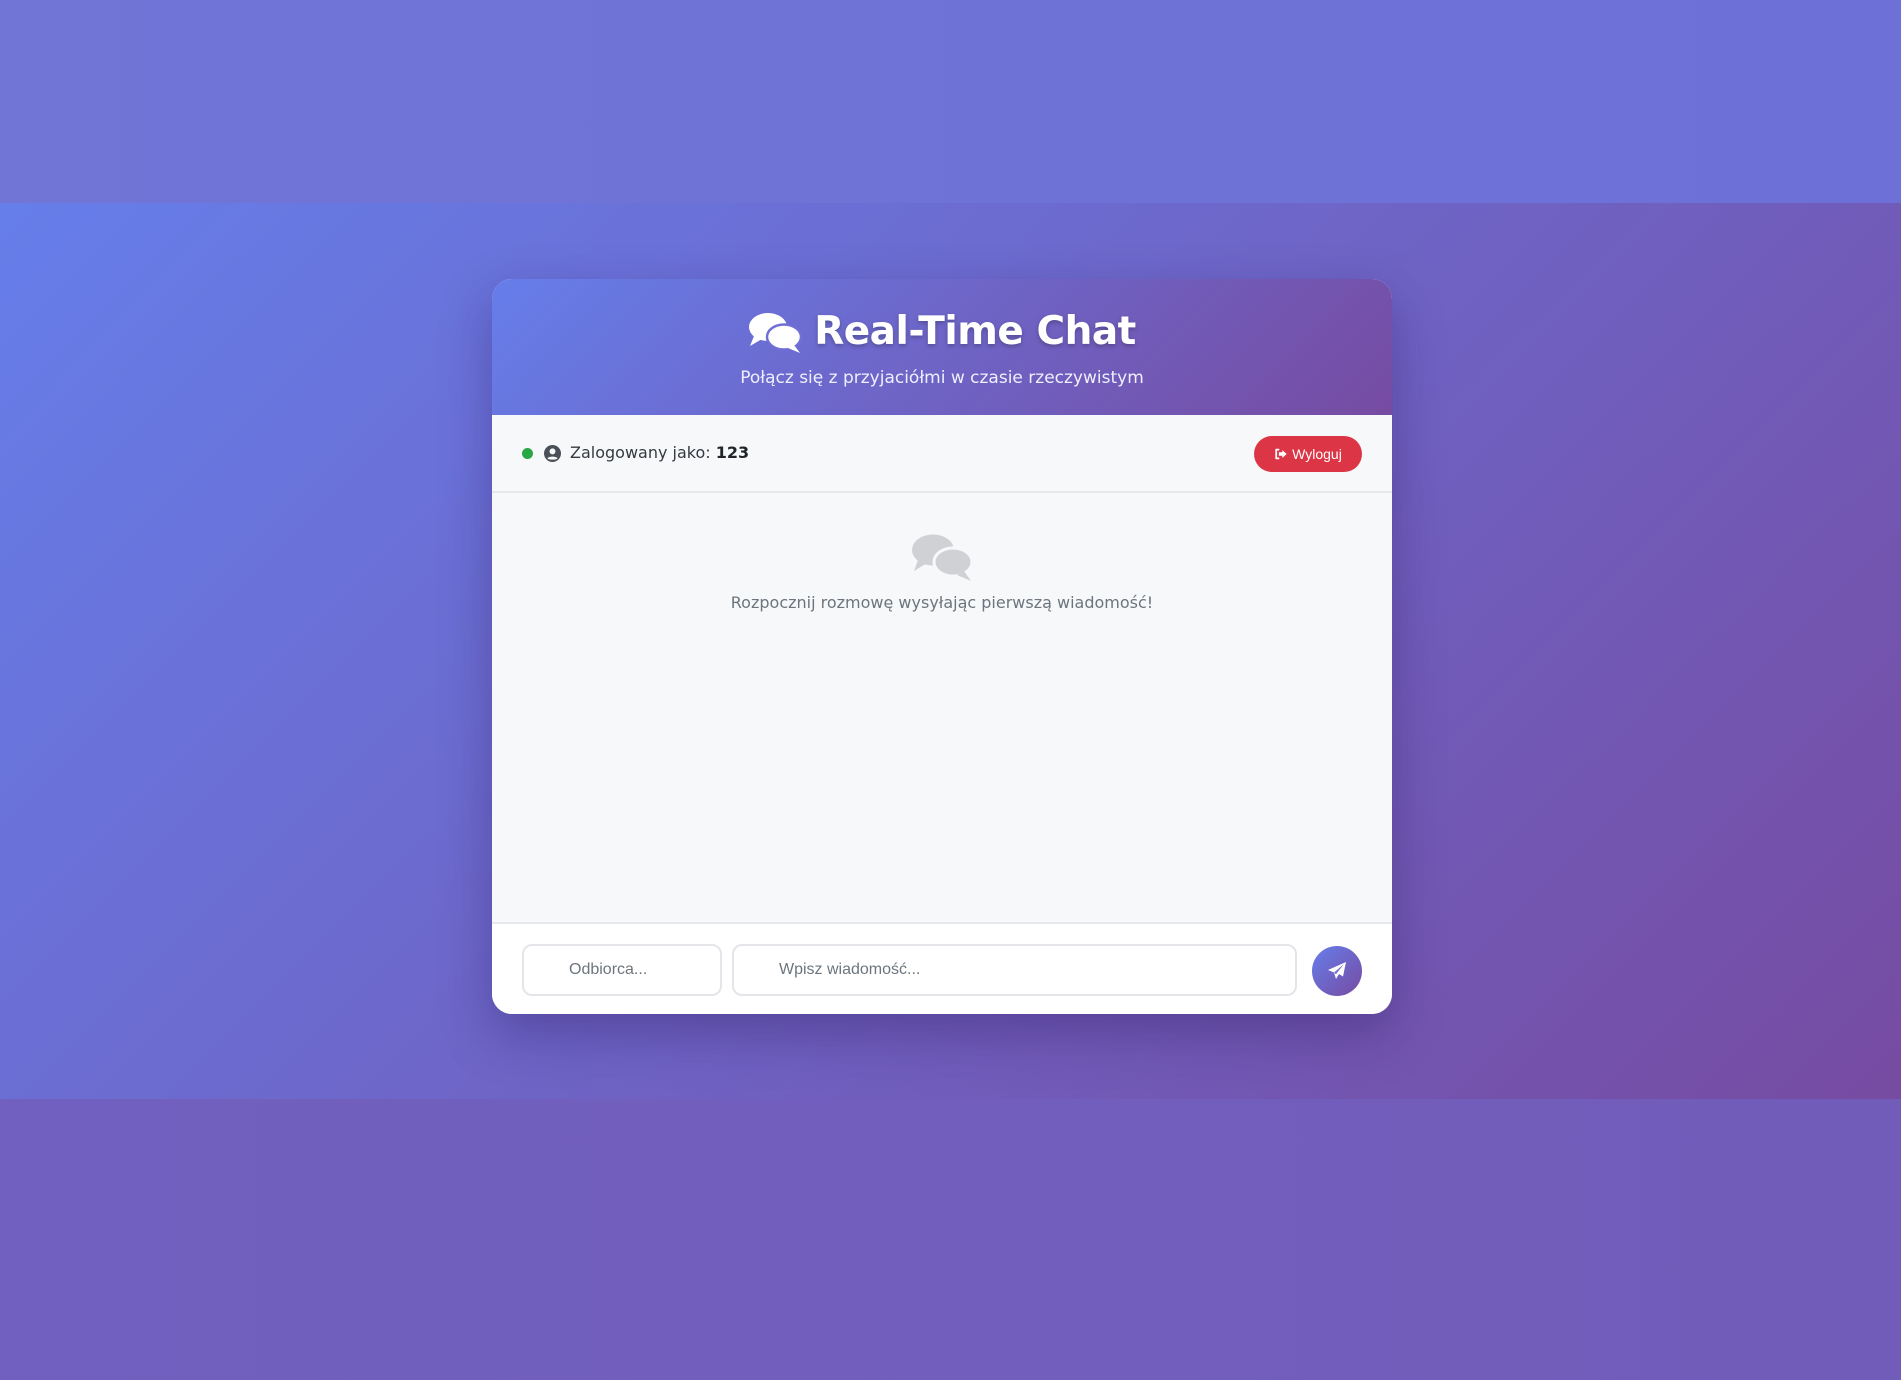 Image resolution: width=1901 pixels, height=1380 pixels. I want to click on page-title: Real-Time Chat, so click(975, 331).